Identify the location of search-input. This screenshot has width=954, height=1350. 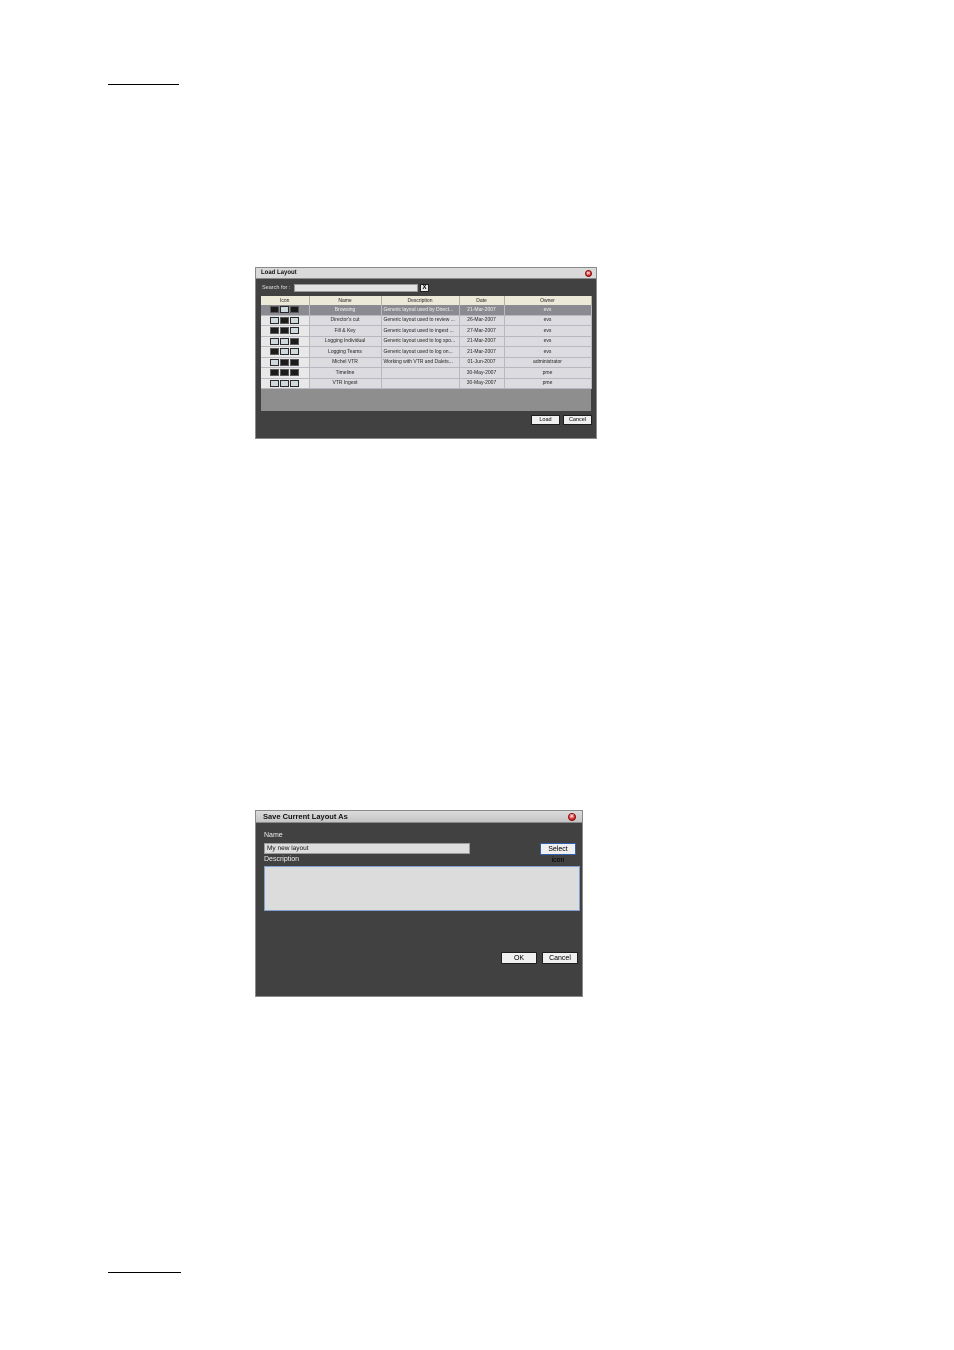
(356, 288).